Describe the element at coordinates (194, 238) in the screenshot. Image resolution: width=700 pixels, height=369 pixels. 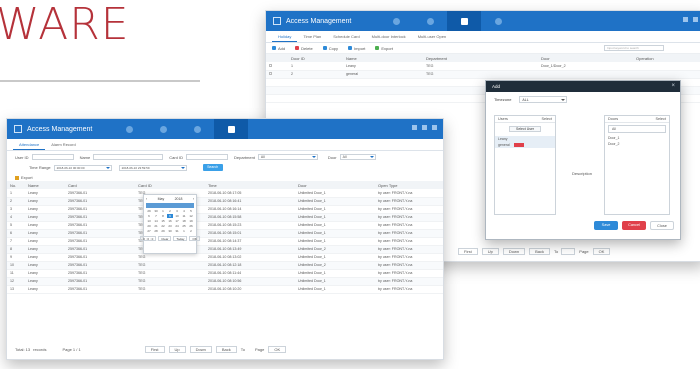
I see `ok-button: OK` at that location.